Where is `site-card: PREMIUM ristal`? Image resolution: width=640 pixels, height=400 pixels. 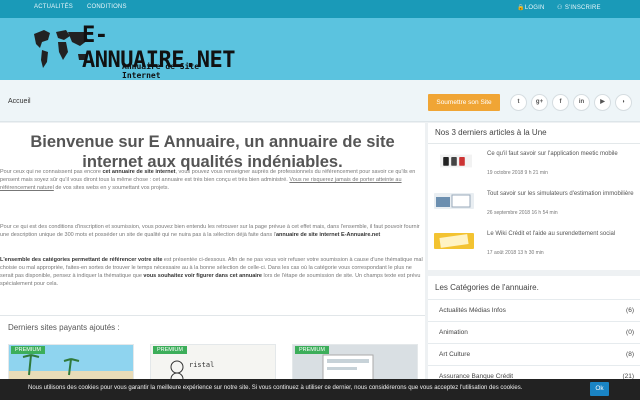
site-card: PREMIUM ristal is located at coordinates (213, 364).